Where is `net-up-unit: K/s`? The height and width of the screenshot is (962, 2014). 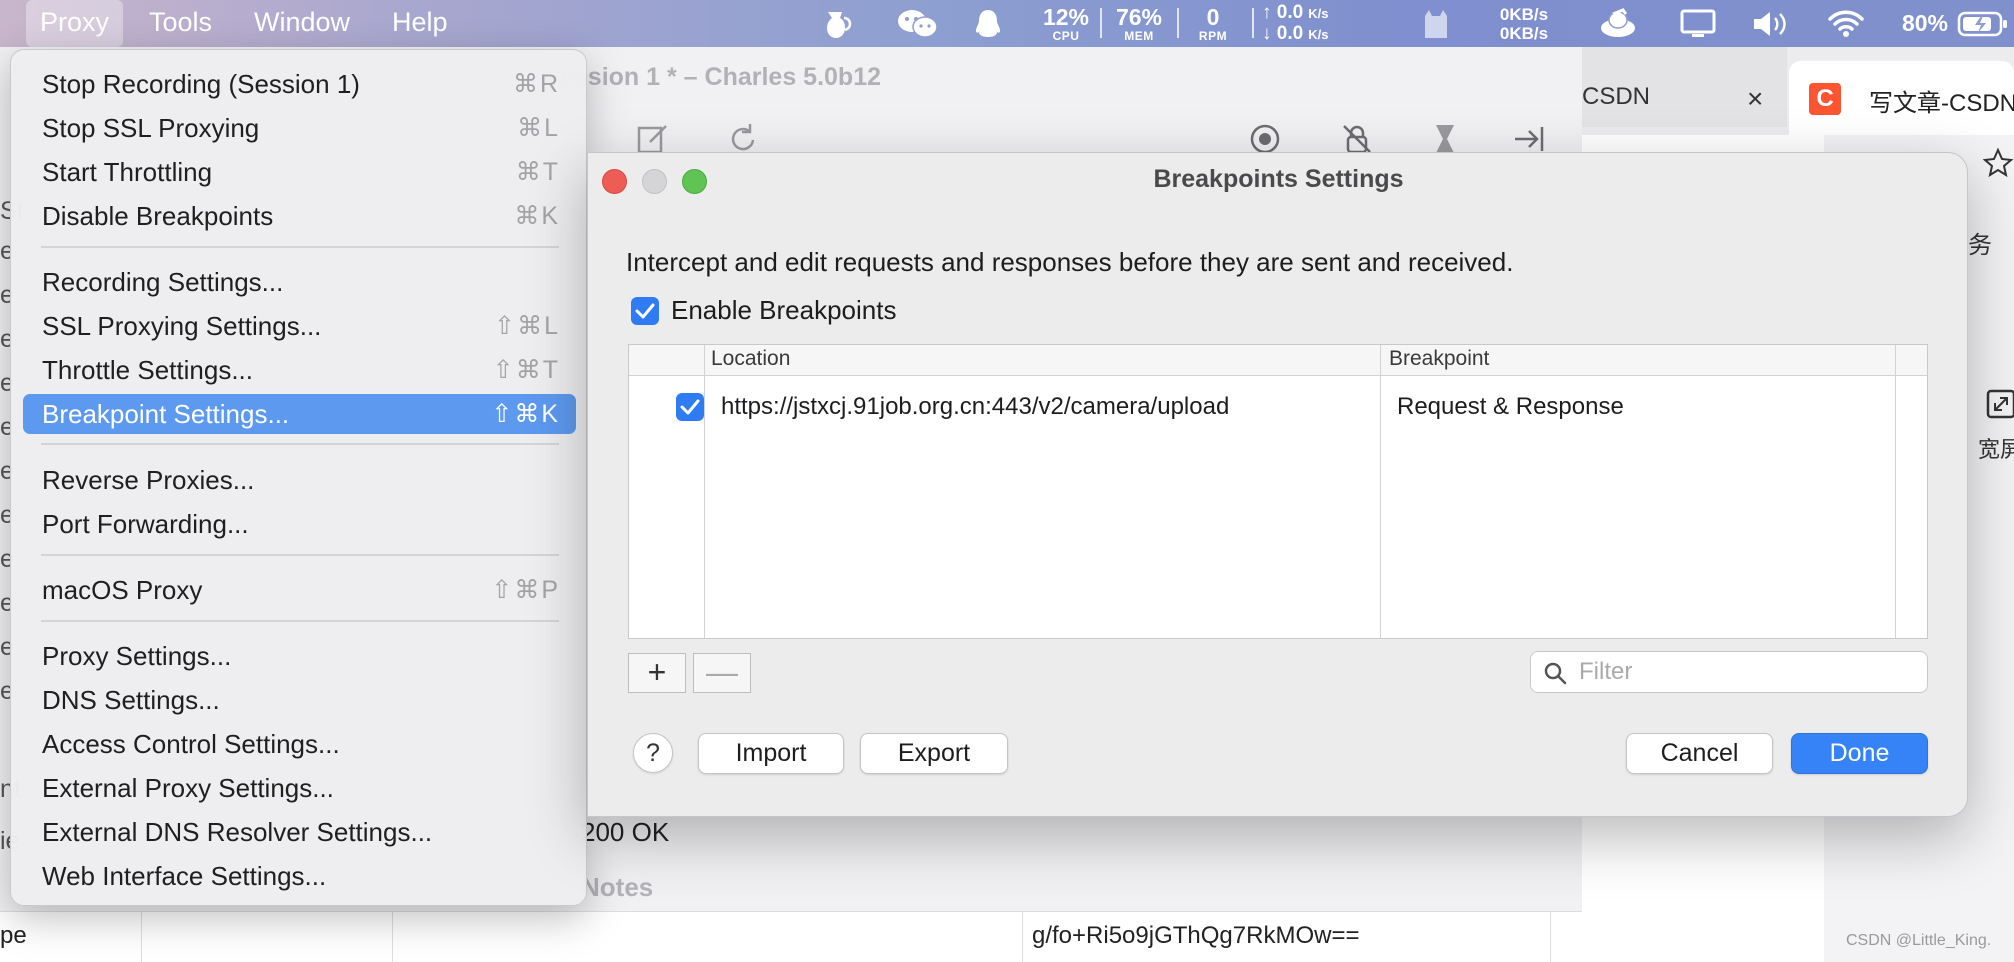
net-up-unit: K/s is located at coordinates (1318, 13).